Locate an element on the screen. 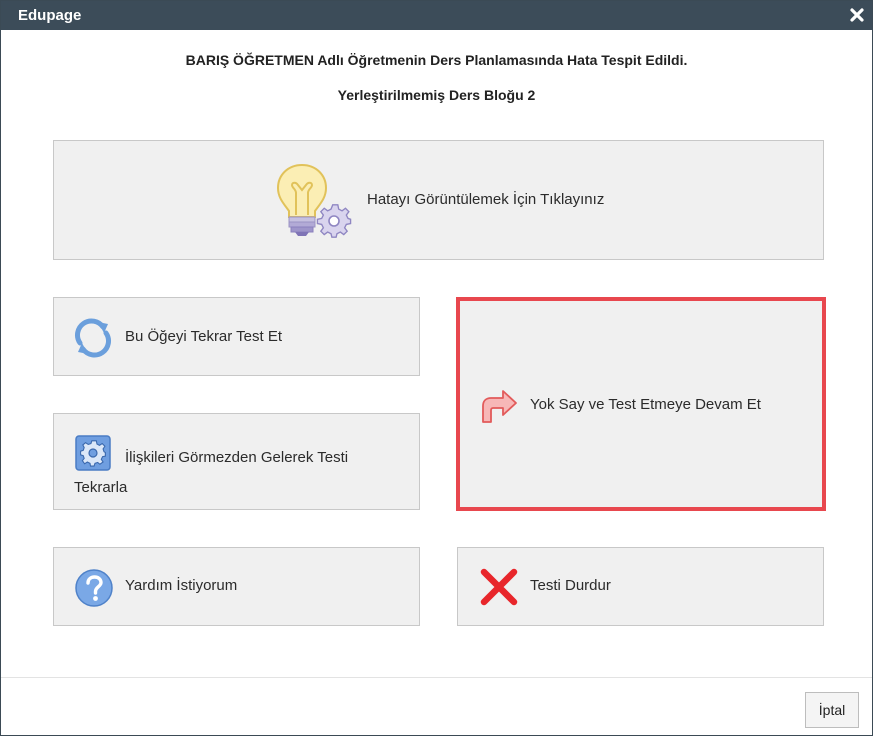  view-error-button: Hatayı Görüntülemek İçin Tıklayınız is located at coordinates (438, 200).